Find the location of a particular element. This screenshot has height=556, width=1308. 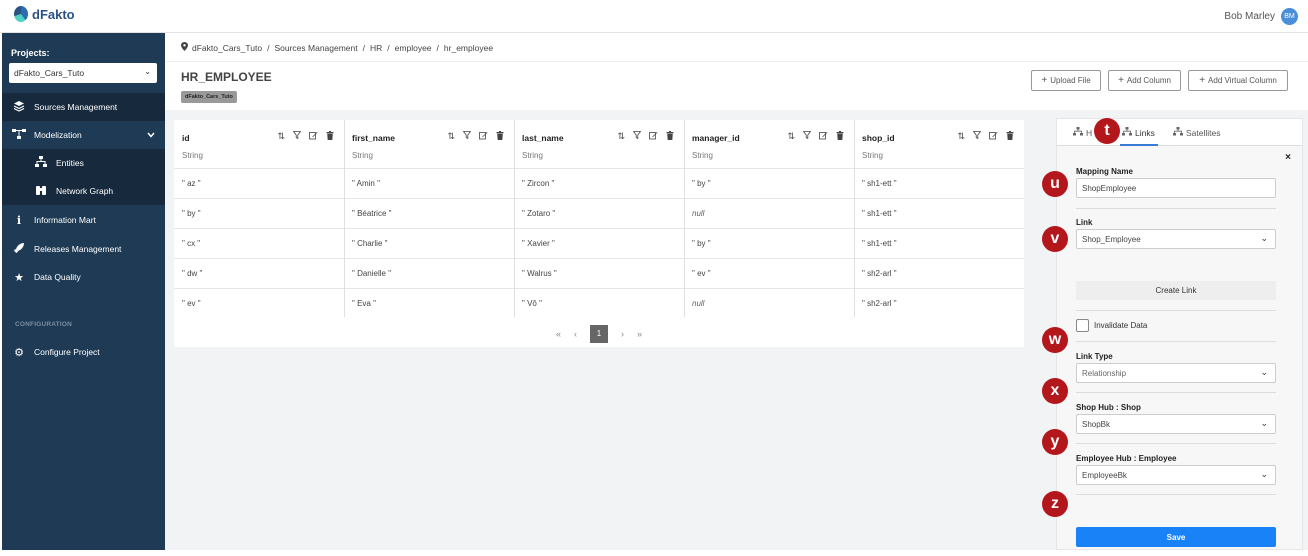

sidebar-item-label: Releases Management is located at coordinates (78, 249).